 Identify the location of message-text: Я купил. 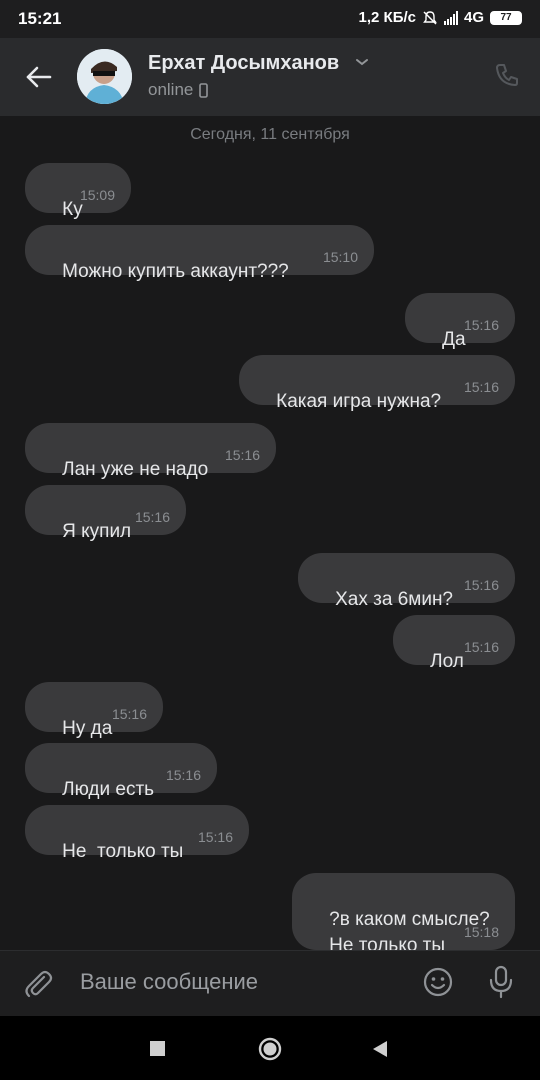
(97, 531).